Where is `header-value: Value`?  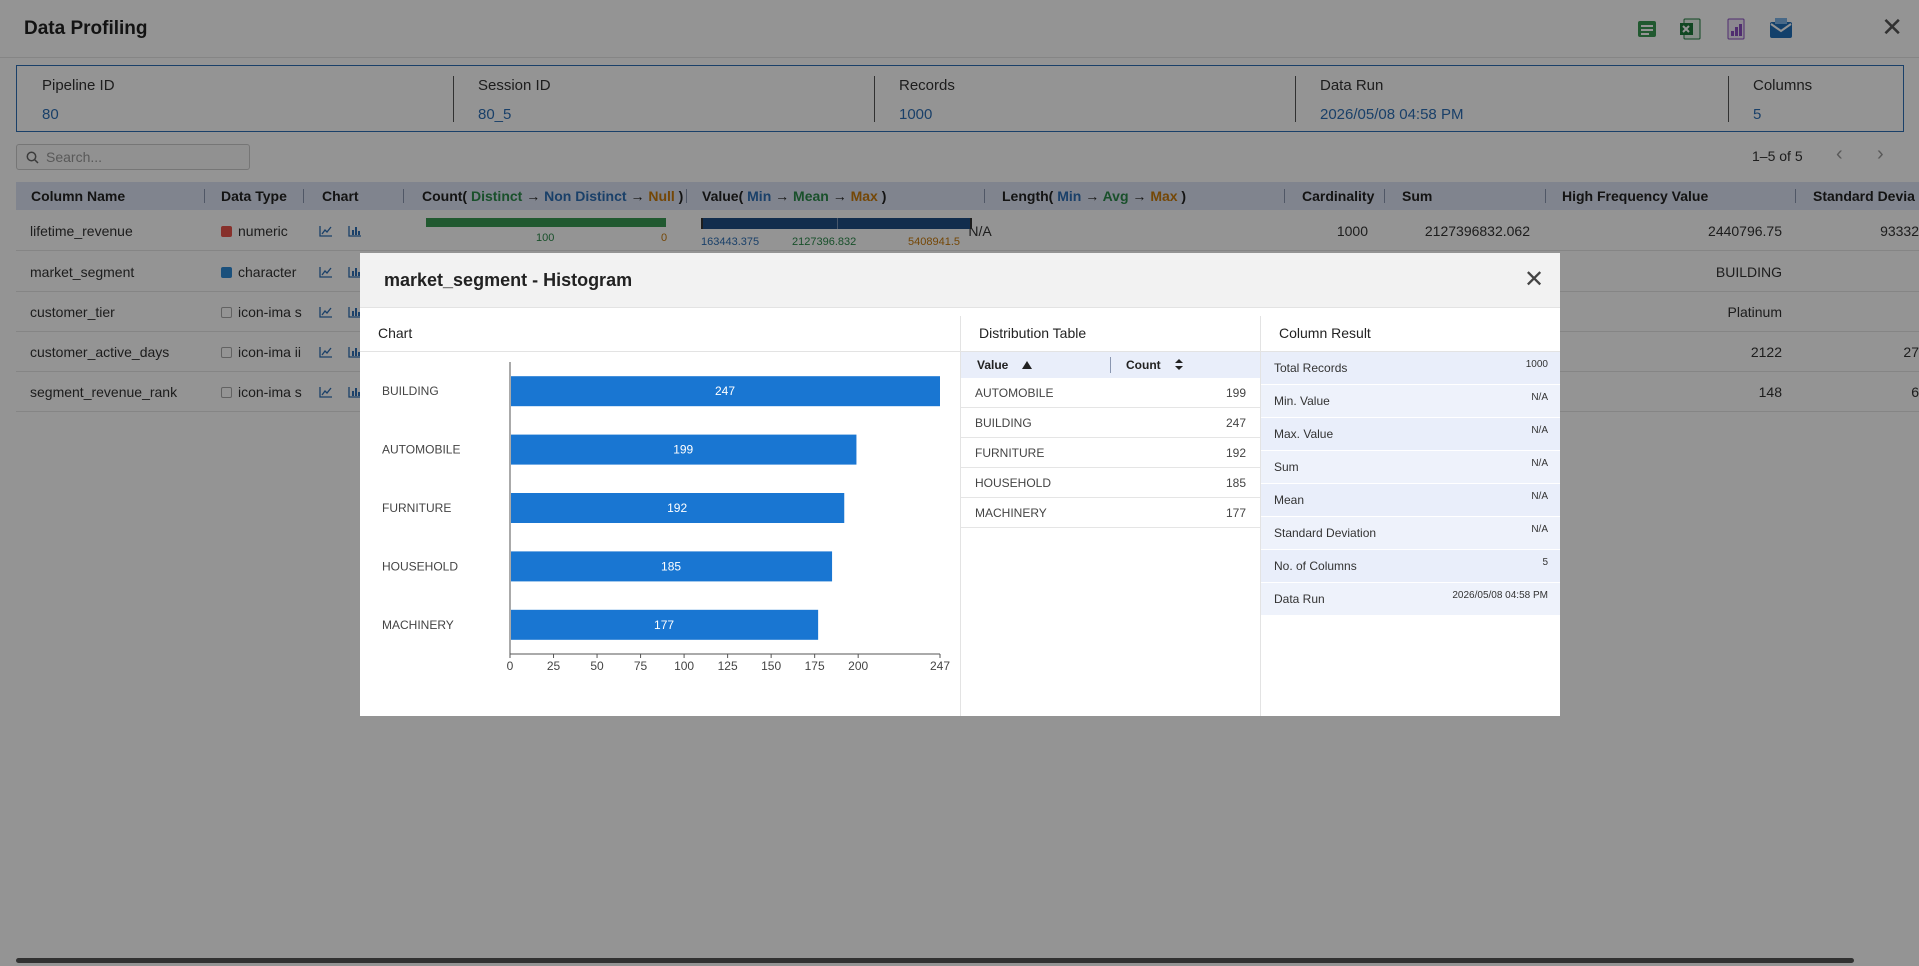 header-value: Value is located at coordinates (993, 365).